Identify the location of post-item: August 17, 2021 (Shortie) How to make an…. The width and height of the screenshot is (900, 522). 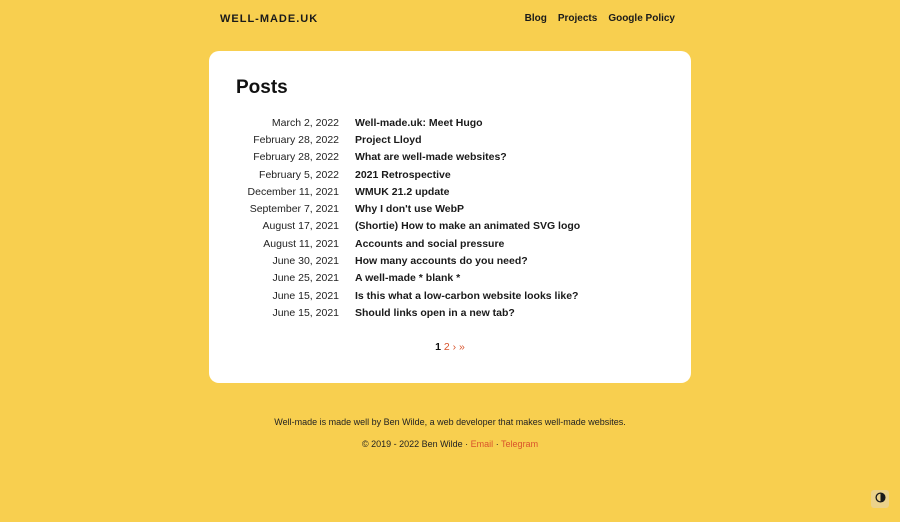
(450, 226).